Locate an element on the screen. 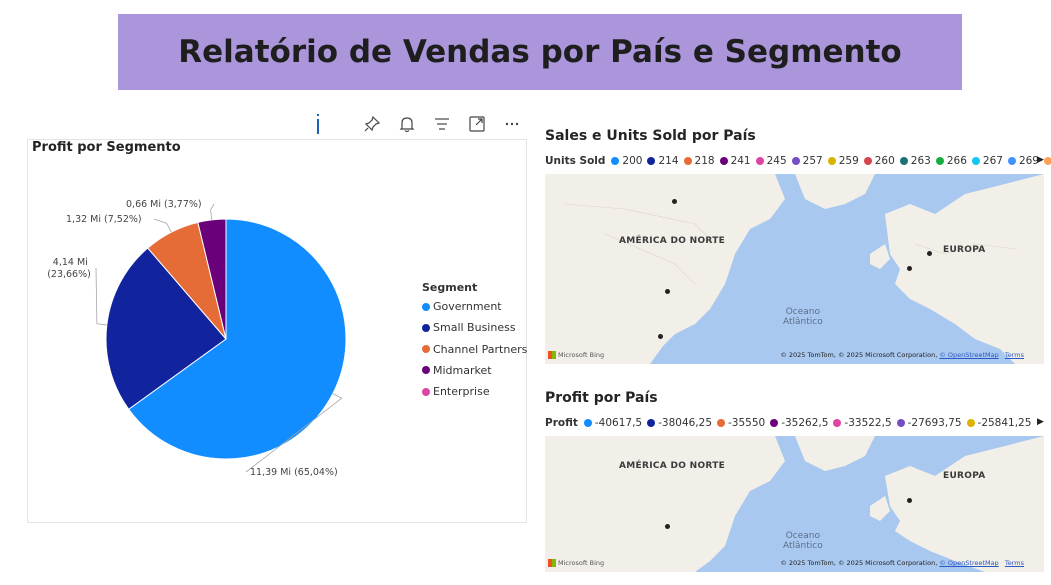 The image size is (1051, 585). pie-legend-item: Midmarket is located at coordinates (457, 370).